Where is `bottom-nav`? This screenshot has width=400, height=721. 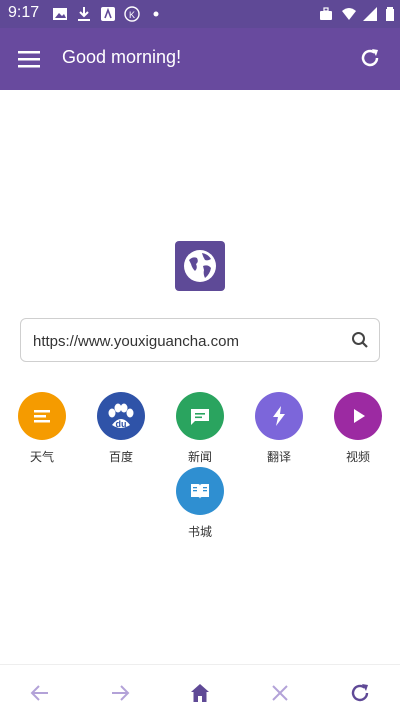 bottom-nav is located at coordinates (200, 692).